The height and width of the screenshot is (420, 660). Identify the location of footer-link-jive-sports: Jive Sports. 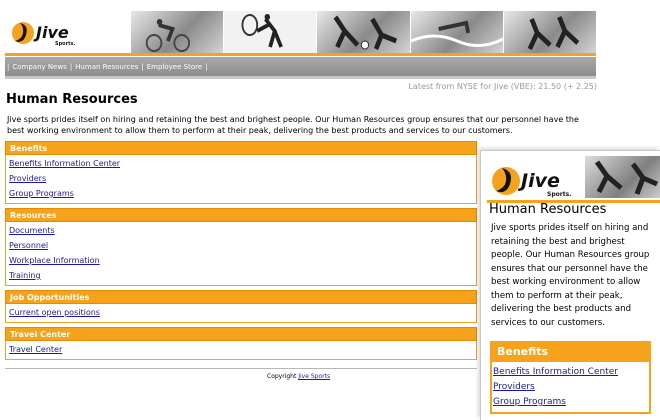
(314, 376).